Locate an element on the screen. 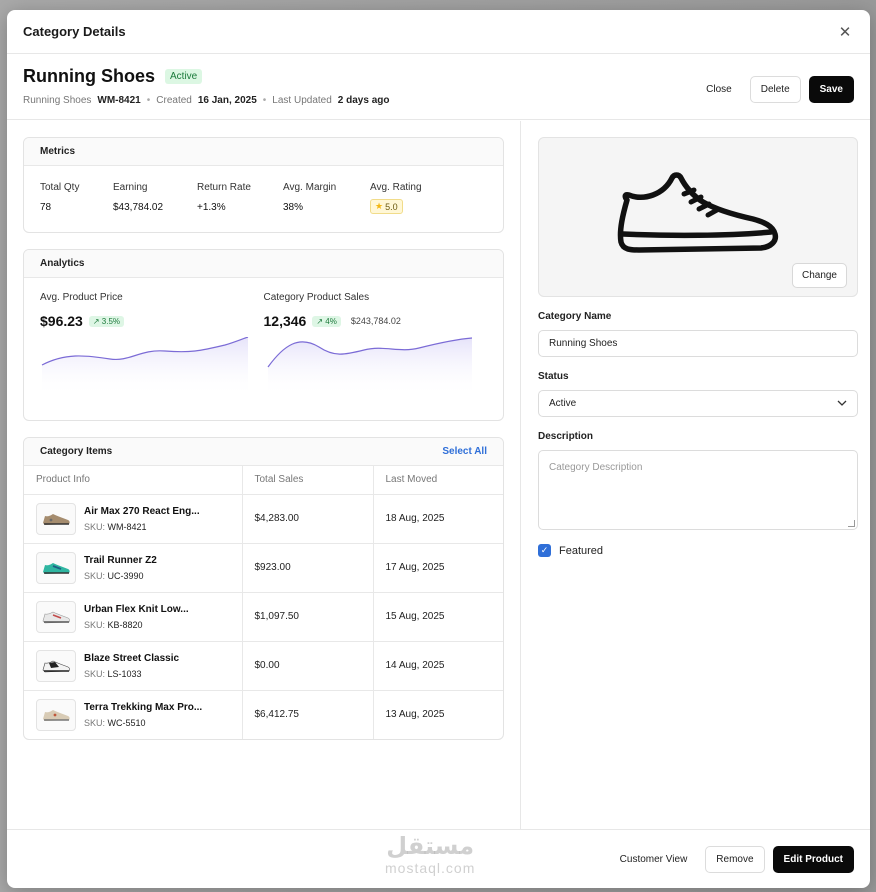 This screenshot has width=876, height=892. close-icon: ✕ is located at coordinates (845, 32).